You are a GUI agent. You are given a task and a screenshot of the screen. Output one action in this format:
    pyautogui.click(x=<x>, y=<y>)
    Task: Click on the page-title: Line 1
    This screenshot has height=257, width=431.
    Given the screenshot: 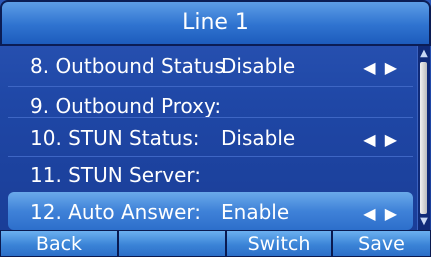 What is the action you would take?
    pyautogui.click(x=215, y=22)
    